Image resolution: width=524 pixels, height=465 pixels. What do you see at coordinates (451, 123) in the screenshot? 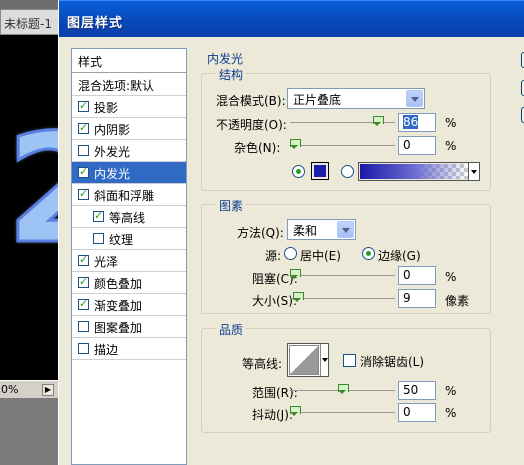
I see `opacity-unit: %` at bounding box center [451, 123].